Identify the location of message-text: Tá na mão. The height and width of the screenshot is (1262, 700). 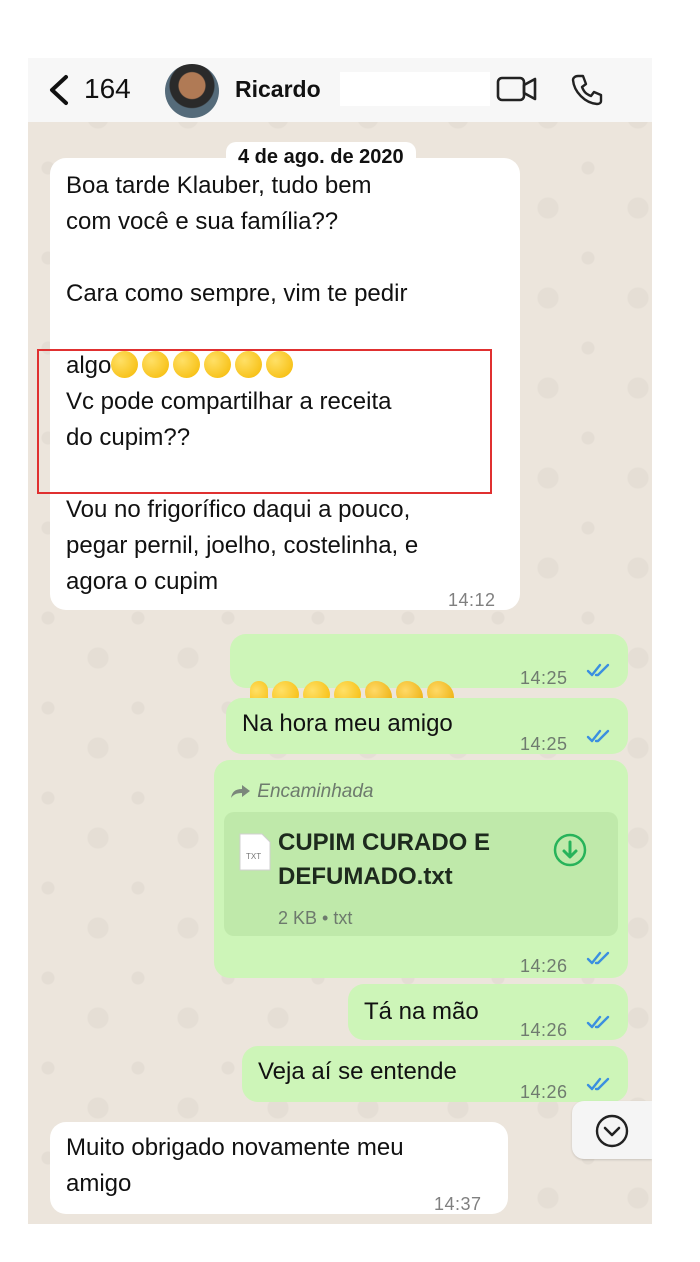
(421, 1011).